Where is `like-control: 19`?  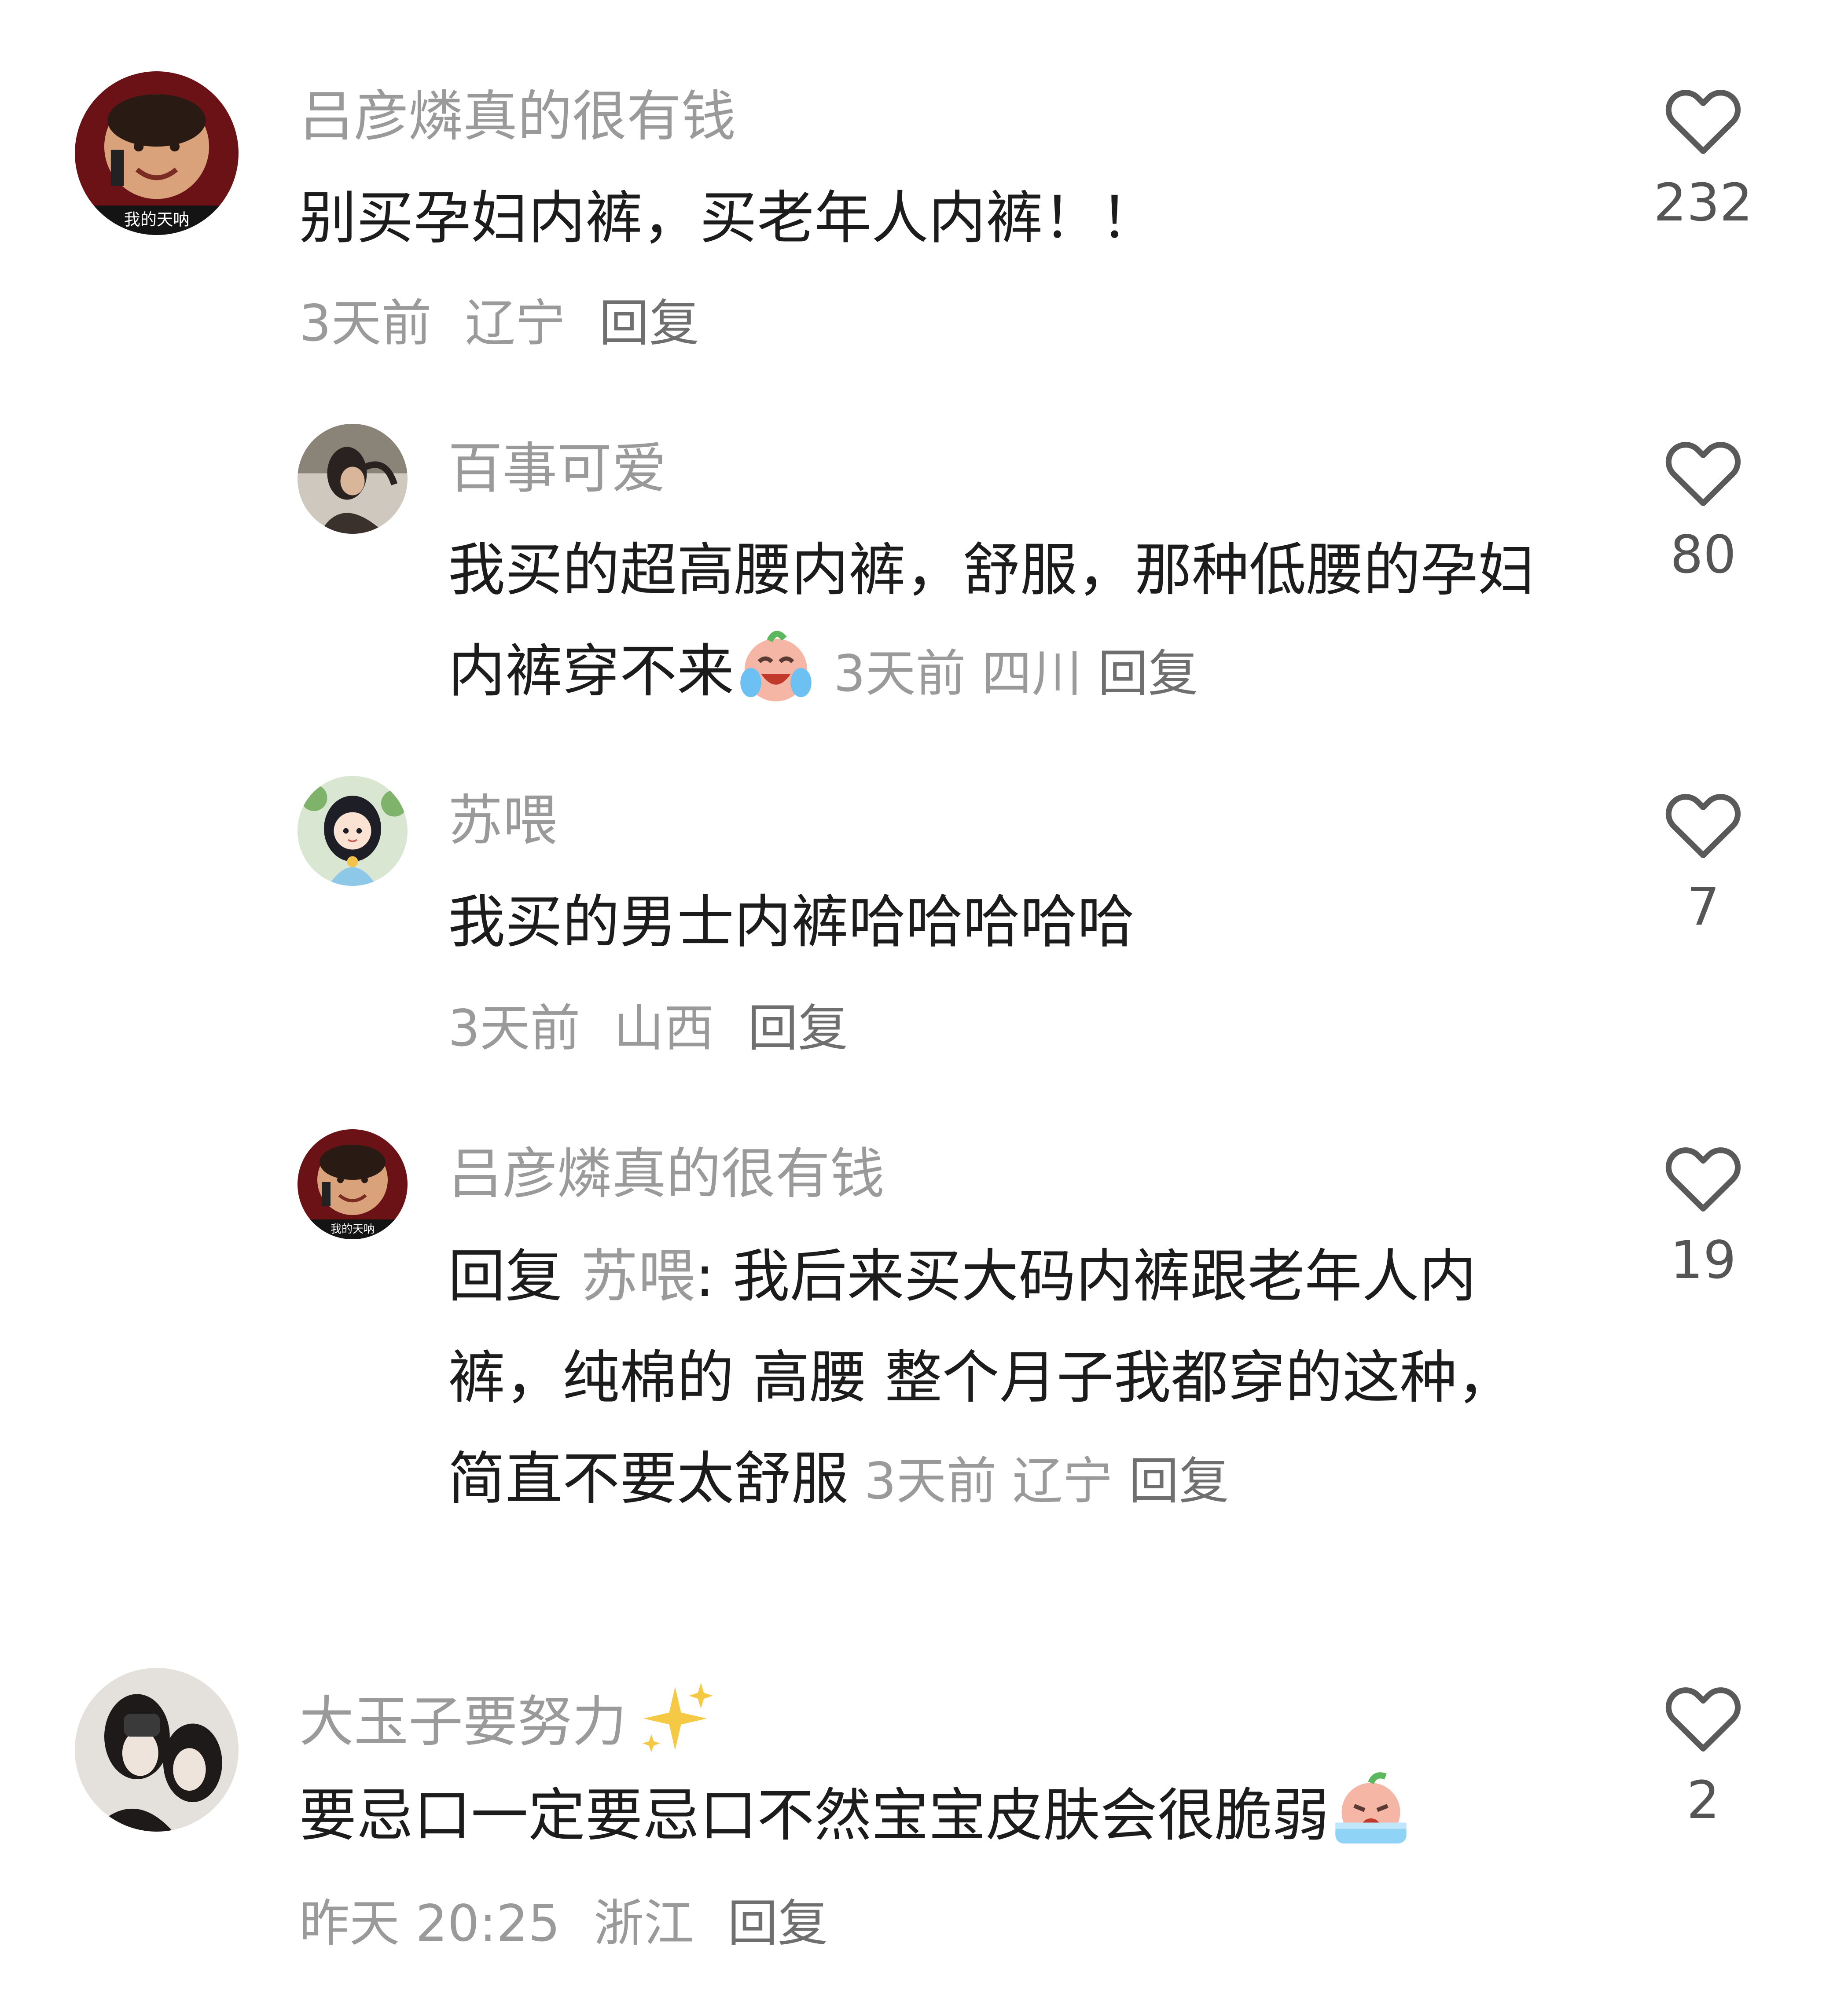
like-control: 19 is located at coordinates (1703, 1216).